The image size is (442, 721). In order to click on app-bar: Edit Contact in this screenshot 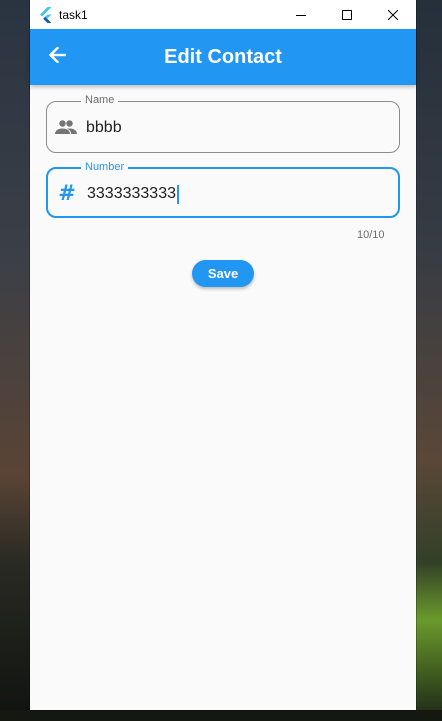, I will do `click(223, 57)`.